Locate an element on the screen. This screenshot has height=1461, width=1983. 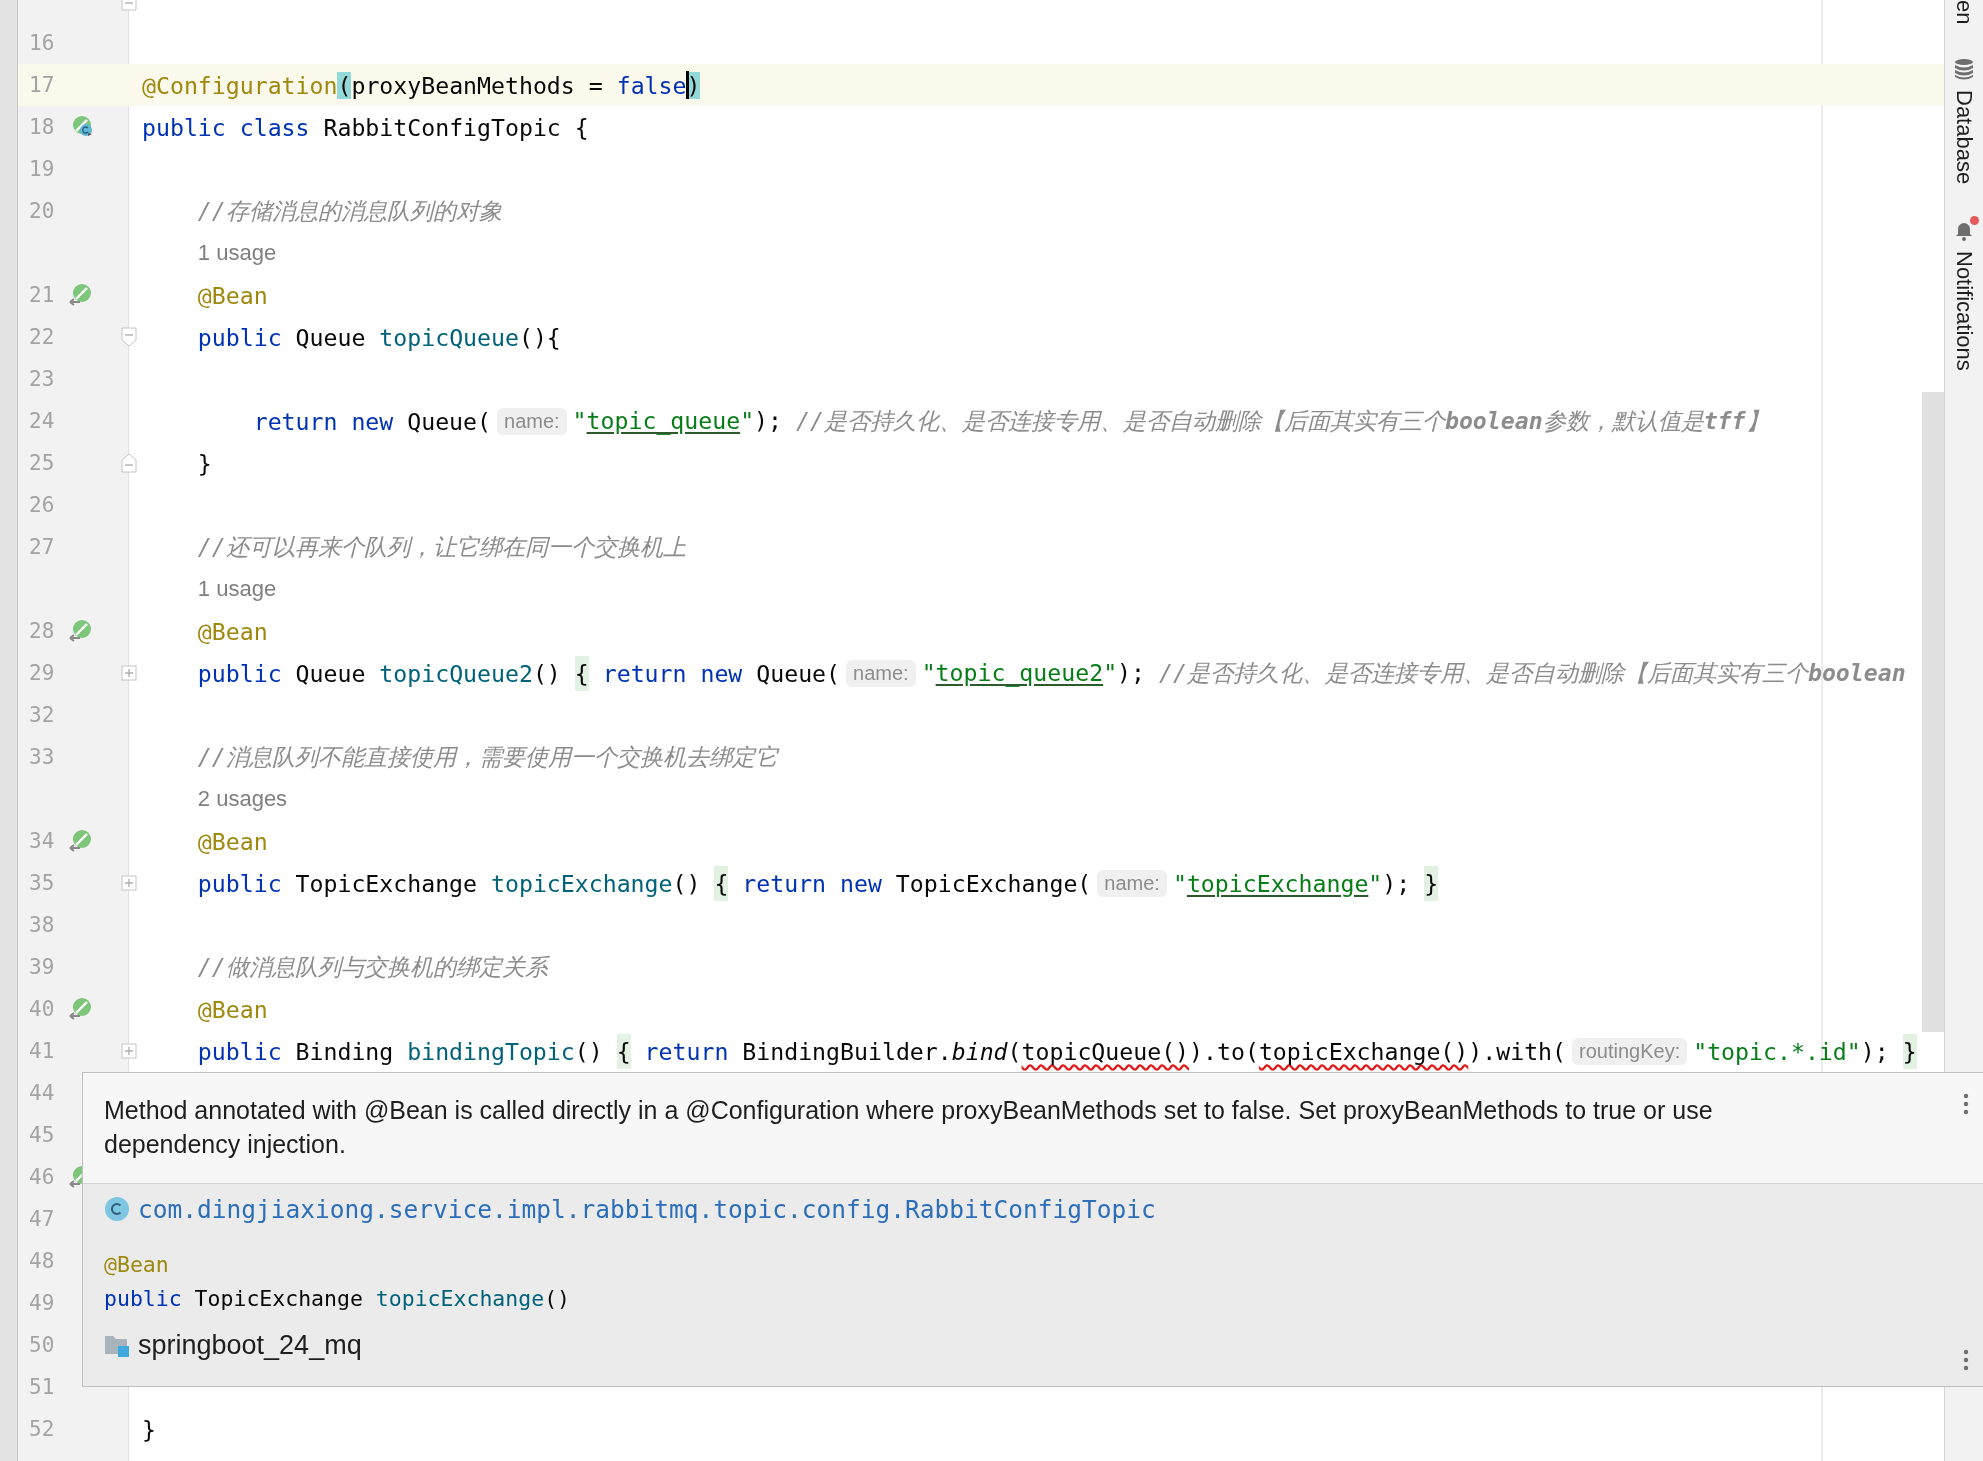
line-number: 47 is located at coordinates (42, 1219).